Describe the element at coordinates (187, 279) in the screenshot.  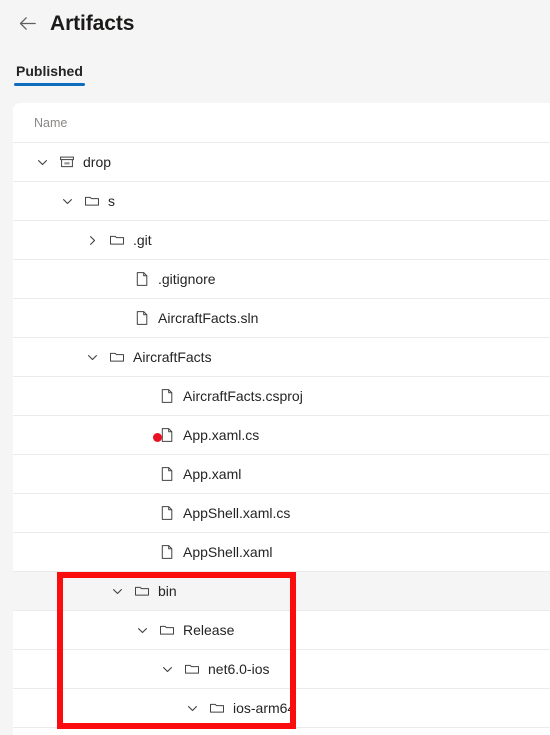
I see `tree-row-label: .gitignore` at that location.